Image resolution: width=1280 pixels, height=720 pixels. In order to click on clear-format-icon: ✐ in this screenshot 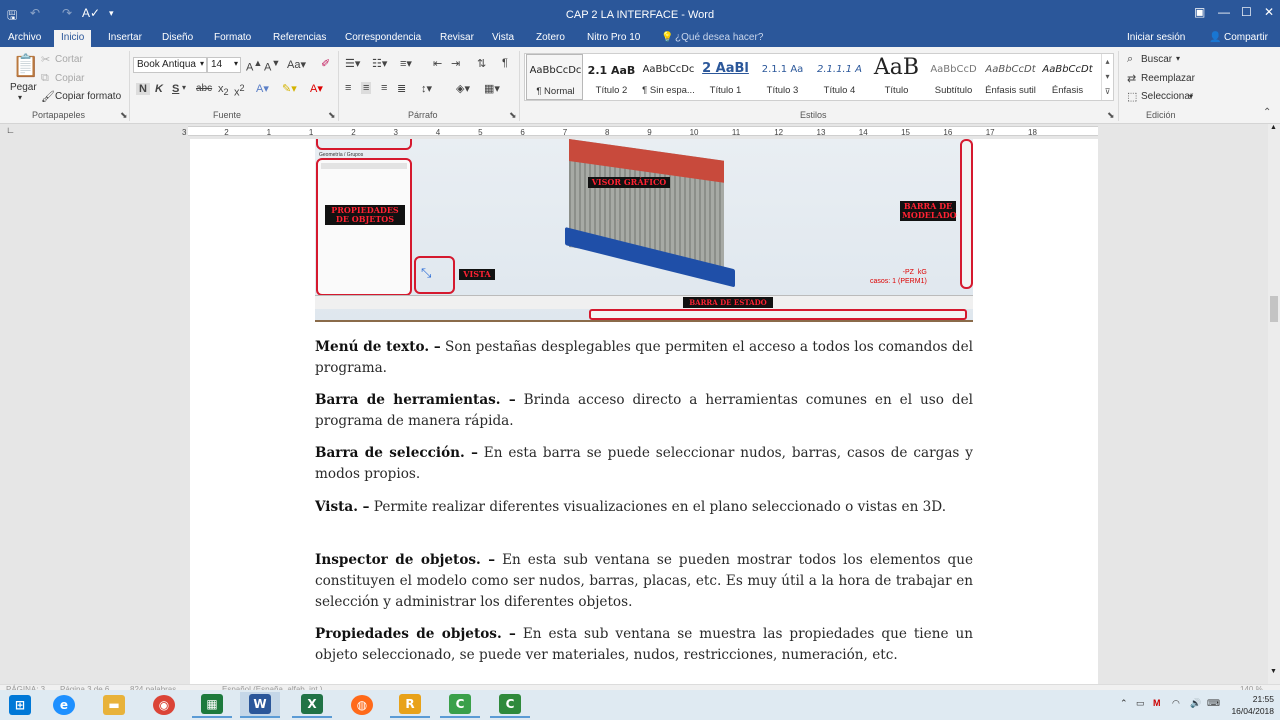, I will do `click(325, 63)`.